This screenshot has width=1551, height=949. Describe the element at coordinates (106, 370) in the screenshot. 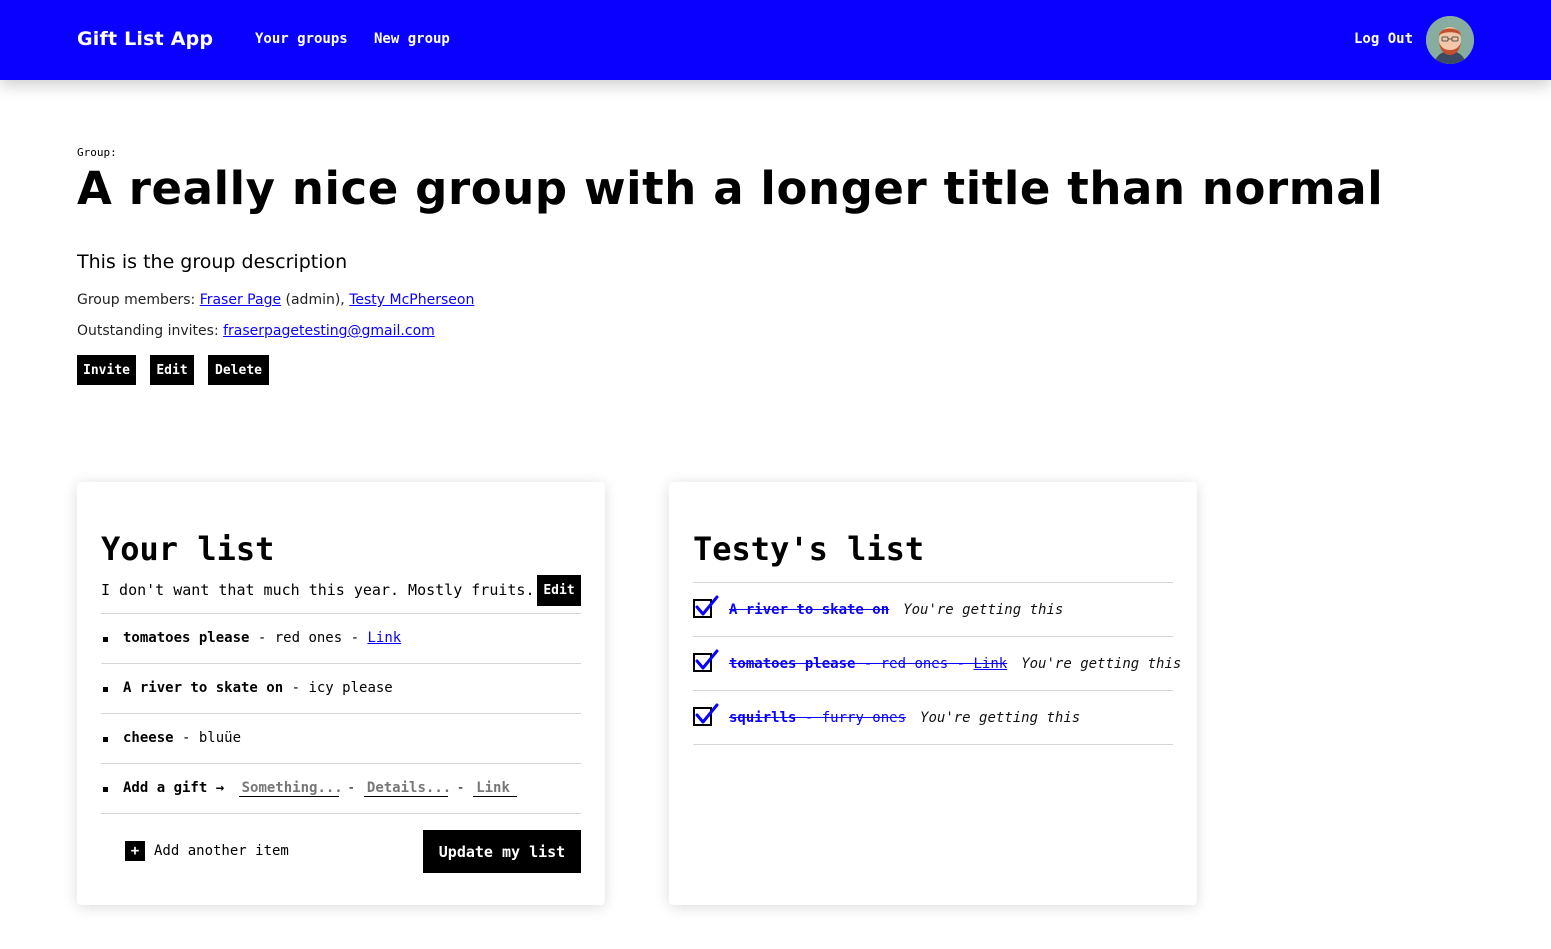

I see `invite-button: Invite` at that location.